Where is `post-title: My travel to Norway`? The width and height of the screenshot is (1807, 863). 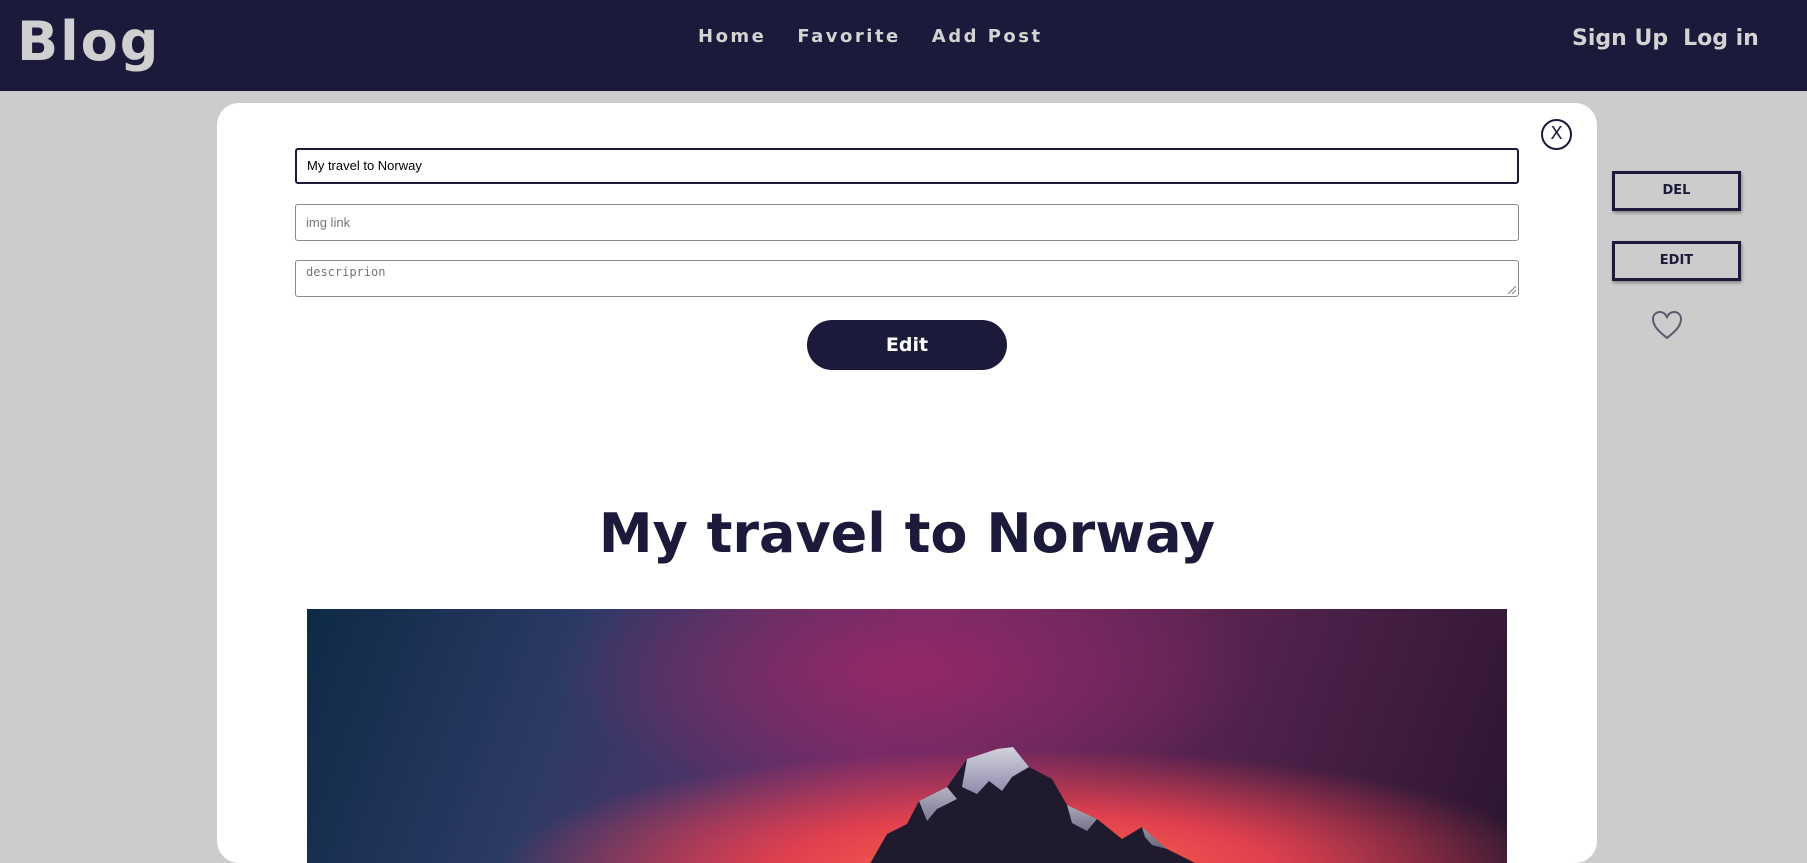
post-title: My travel to Norway is located at coordinates (907, 533).